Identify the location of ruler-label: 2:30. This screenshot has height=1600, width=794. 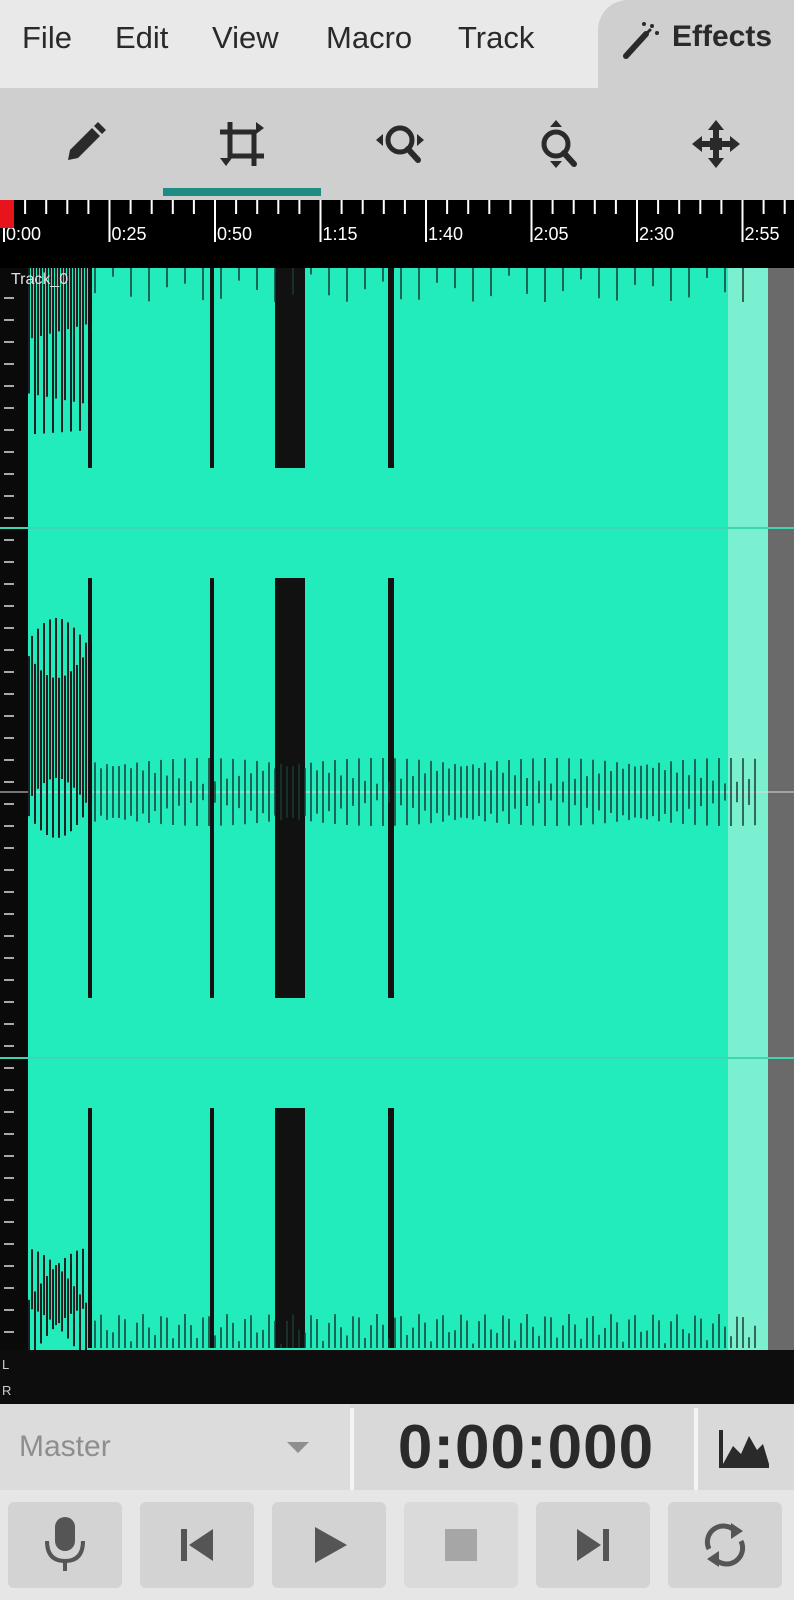
(657, 234).